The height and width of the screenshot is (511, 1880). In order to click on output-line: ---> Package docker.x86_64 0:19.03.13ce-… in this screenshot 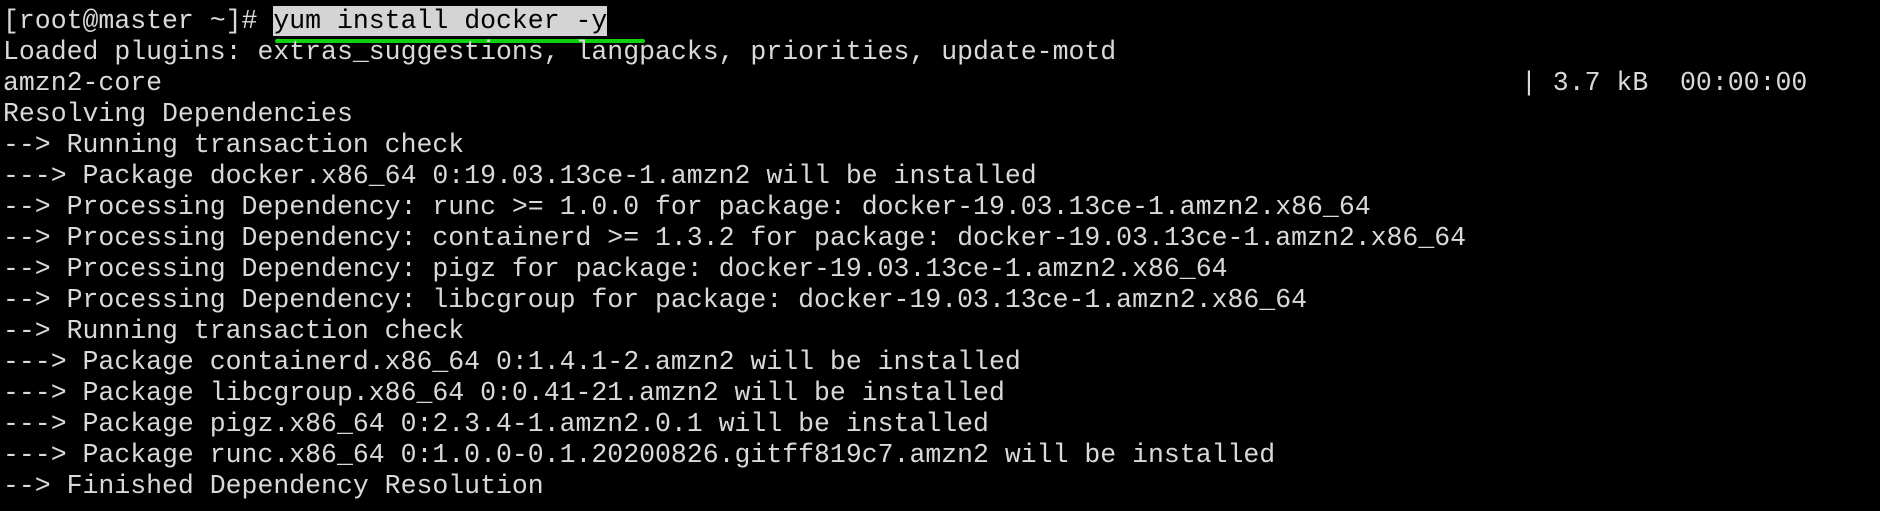, I will do `click(520, 176)`.